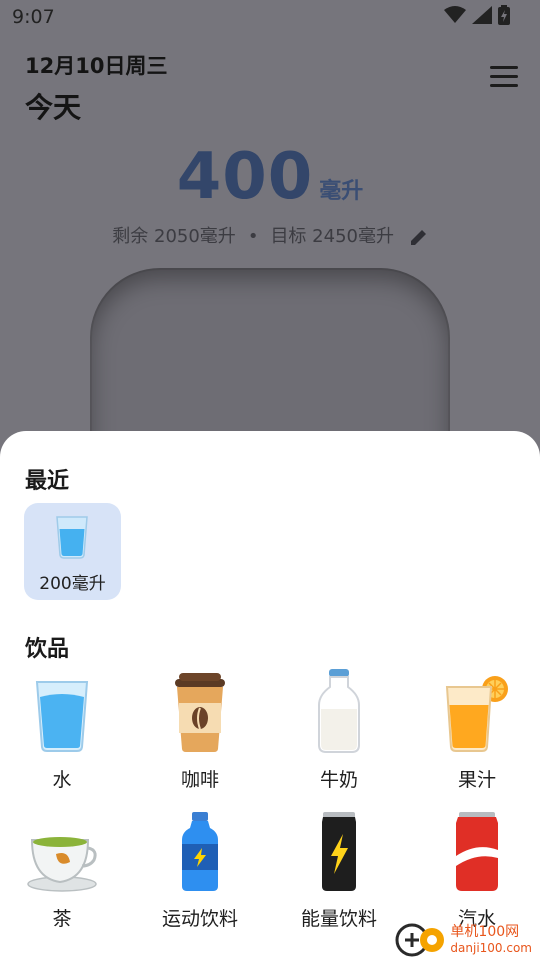 The image size is (540, 960). I want to click on drinks-section-title: 饮品, so click(47, 649).